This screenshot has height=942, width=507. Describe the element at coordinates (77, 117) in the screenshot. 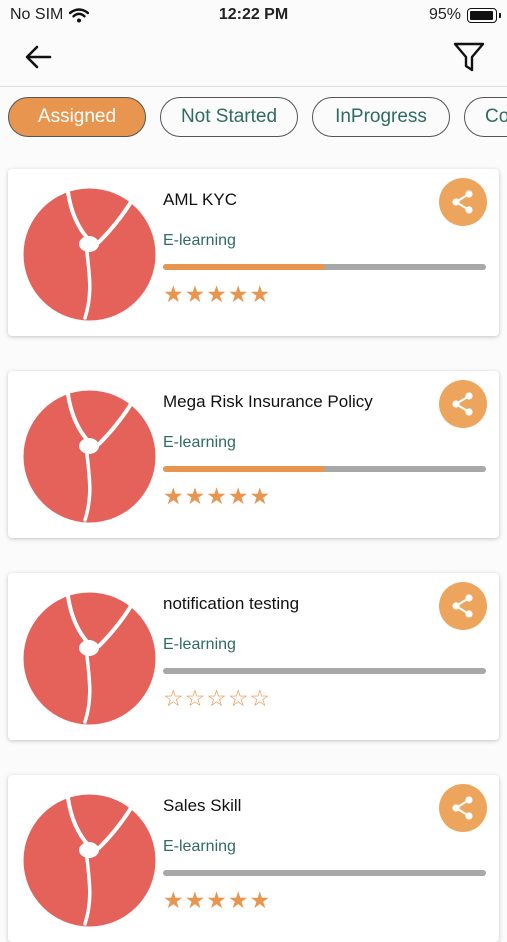

I see `tab-assigned: Assigned` at that location.